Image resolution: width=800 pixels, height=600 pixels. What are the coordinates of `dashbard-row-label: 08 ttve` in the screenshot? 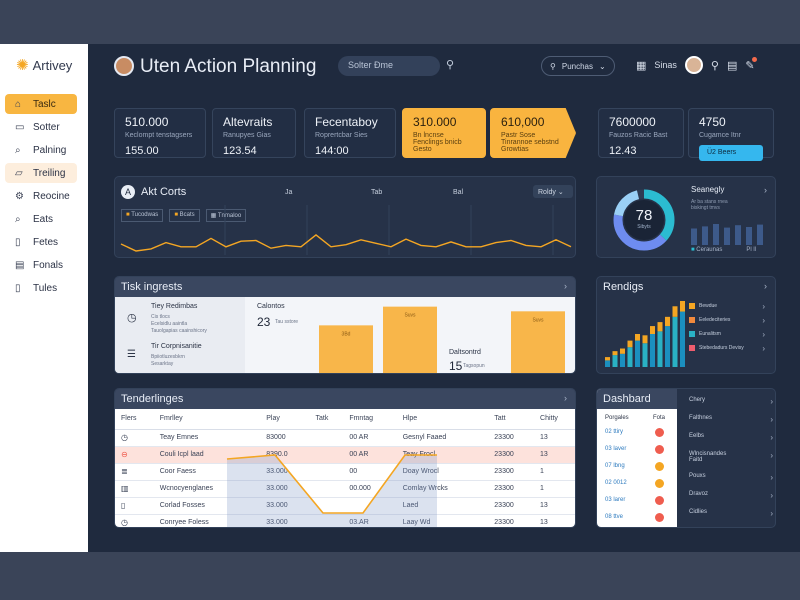 It's located at (614, 517).